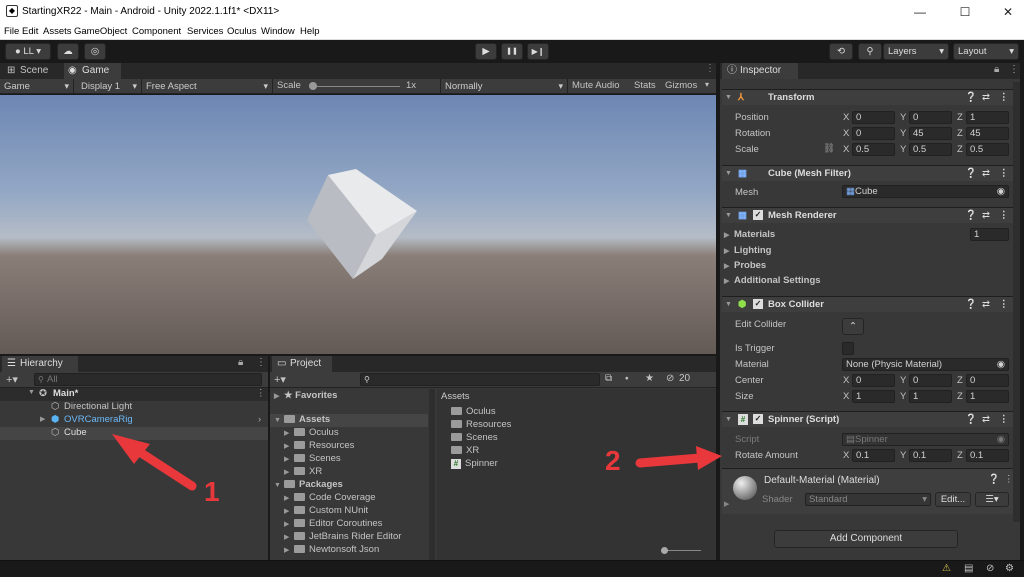  Describe the element at coordinates (613, 460) in the screenshot. I see `annotation-label-2: 2` at that location.